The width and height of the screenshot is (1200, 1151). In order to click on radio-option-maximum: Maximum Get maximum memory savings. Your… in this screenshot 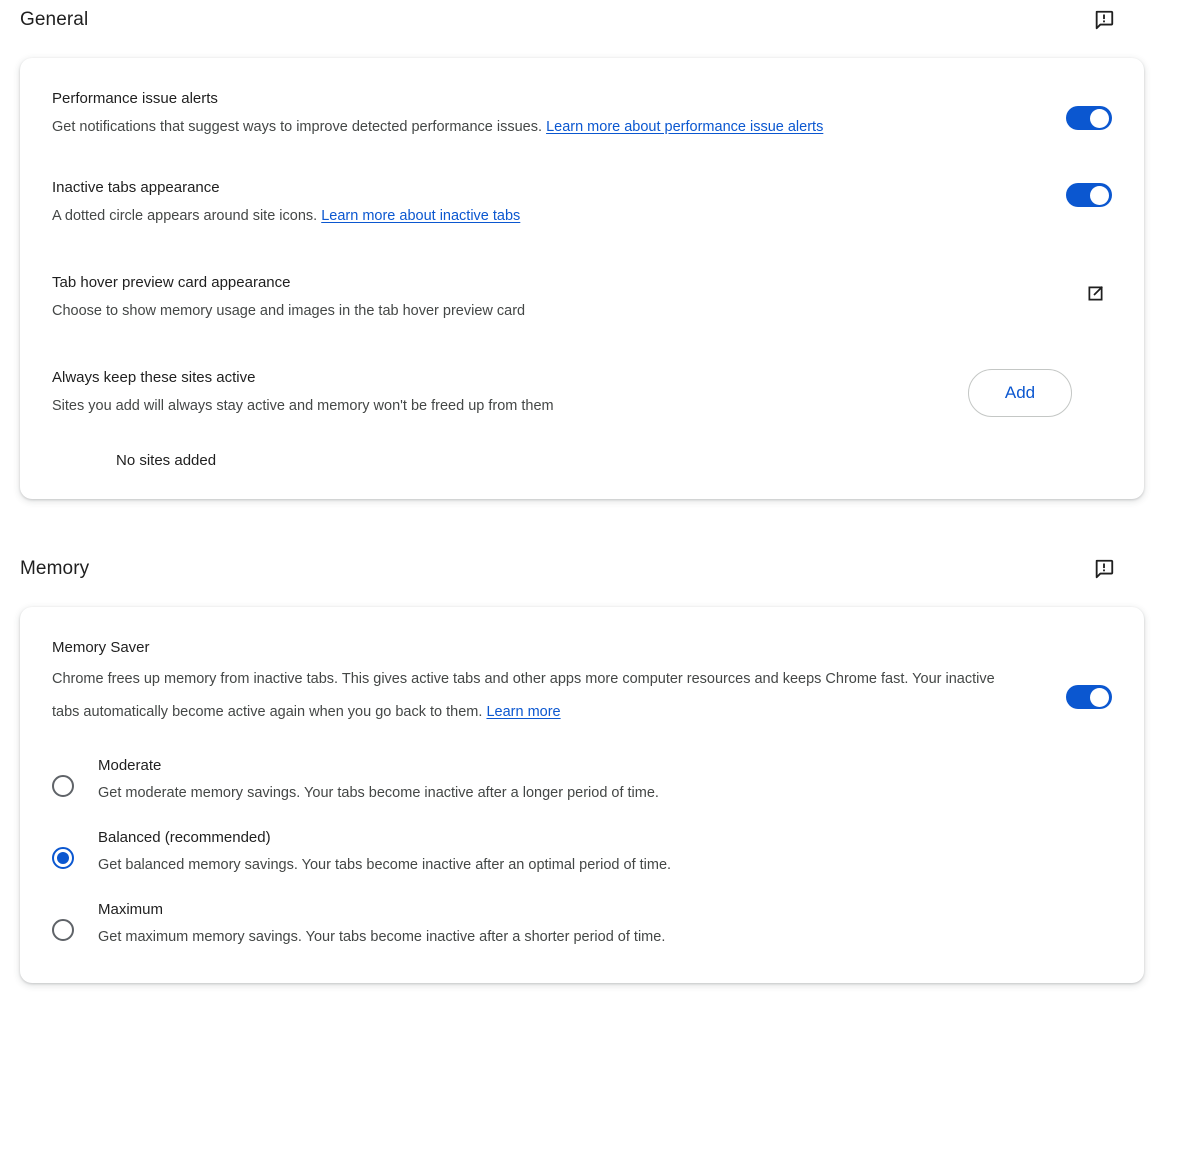, I will do `click(582, 928)`.